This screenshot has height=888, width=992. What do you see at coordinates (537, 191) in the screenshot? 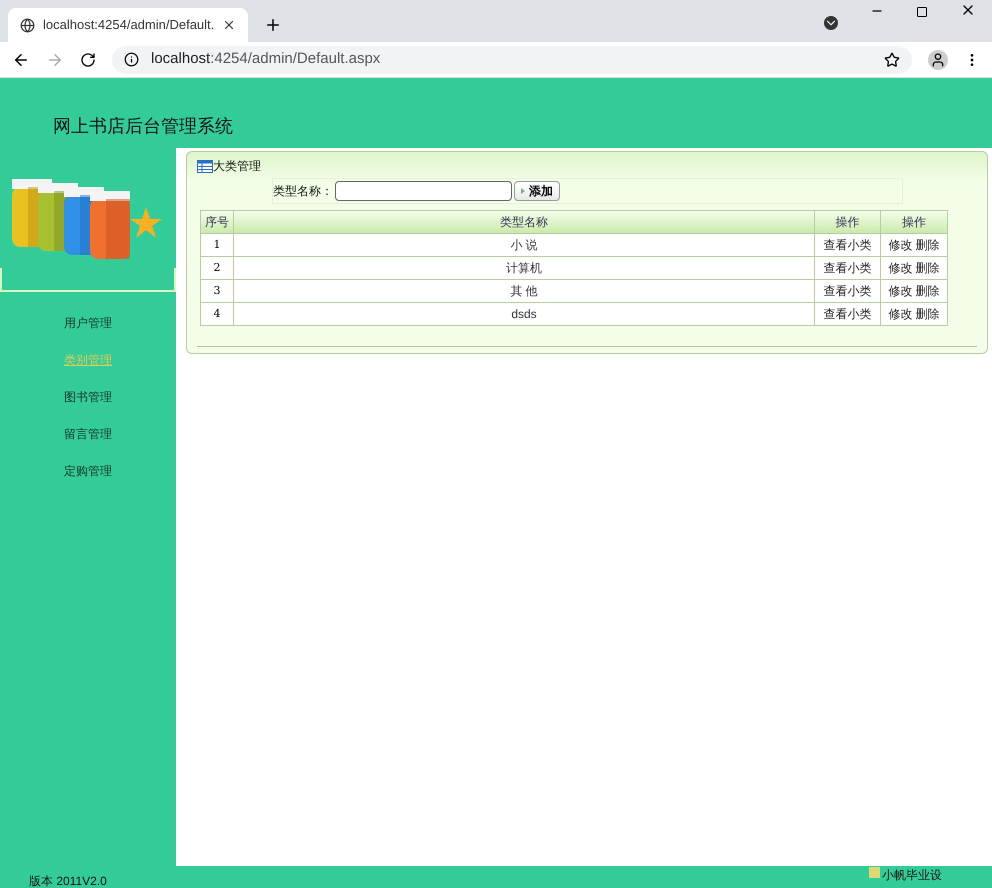
I see `add-button: 添加` at bounding box center [537, 191].